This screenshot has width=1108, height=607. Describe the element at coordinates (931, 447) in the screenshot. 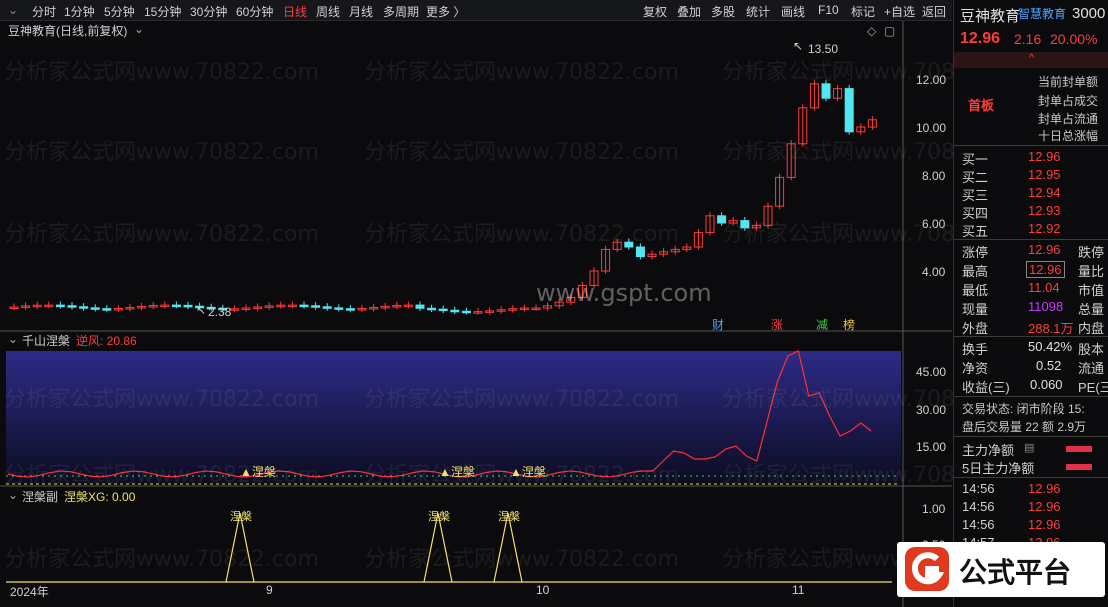

I see `ind1-tick: 15.00` at that location.